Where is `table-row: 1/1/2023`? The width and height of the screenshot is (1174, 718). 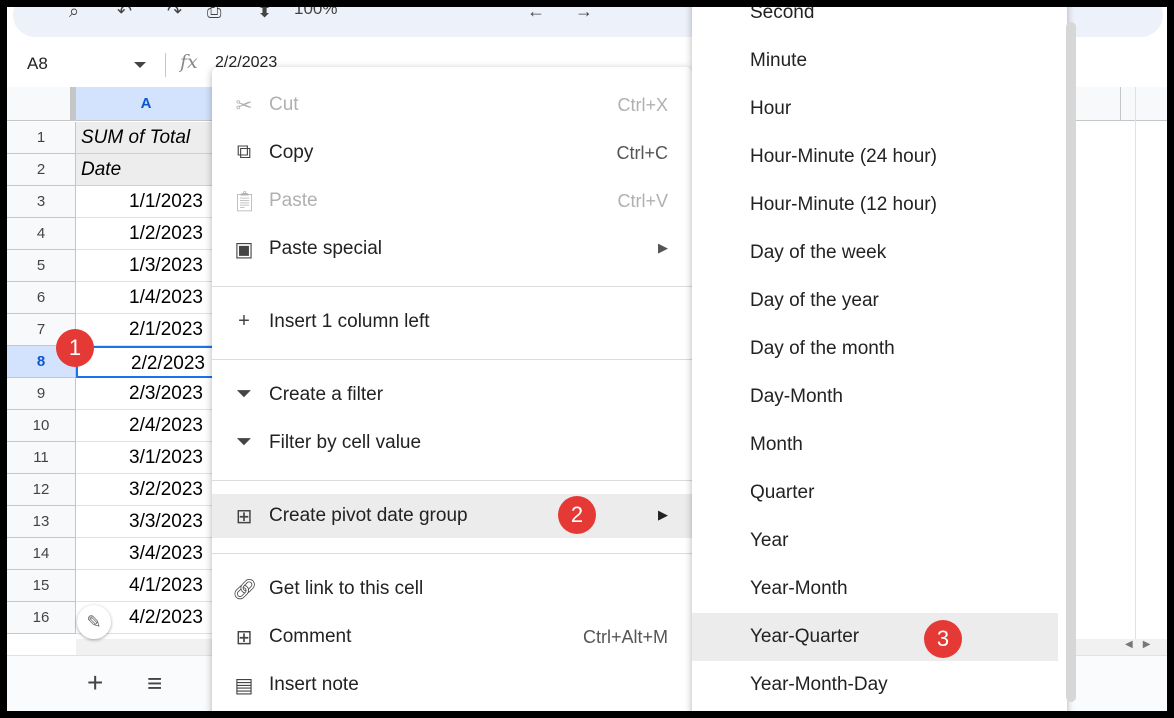
table-row: 1/1/2023 is located at coordinates (146, 202).